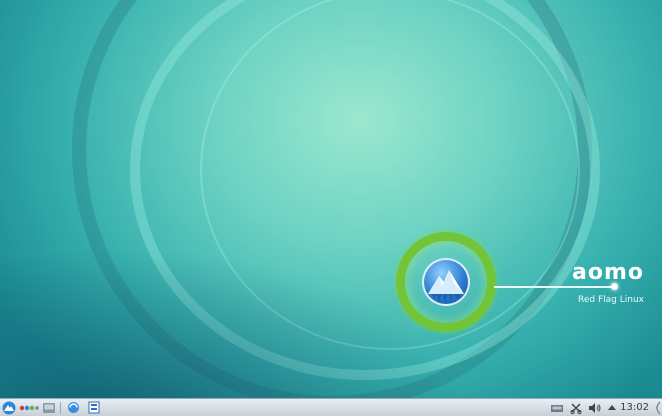 The height and width of the screenshot is (416, 662). What do you see at coordinates (612, 408) in the screenshot?
I see `tray-expand-arrow-icon` at bounding box center [612, 408].